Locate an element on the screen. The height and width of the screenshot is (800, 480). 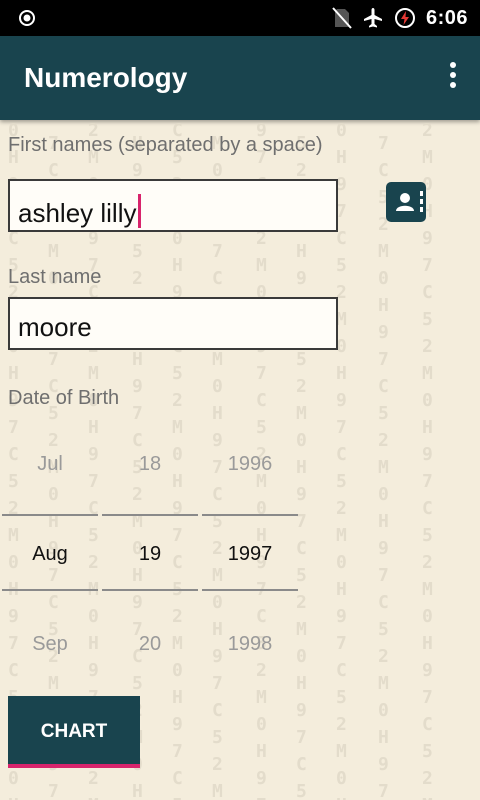
day-prev: 18 is located at coordinates (150, 464).